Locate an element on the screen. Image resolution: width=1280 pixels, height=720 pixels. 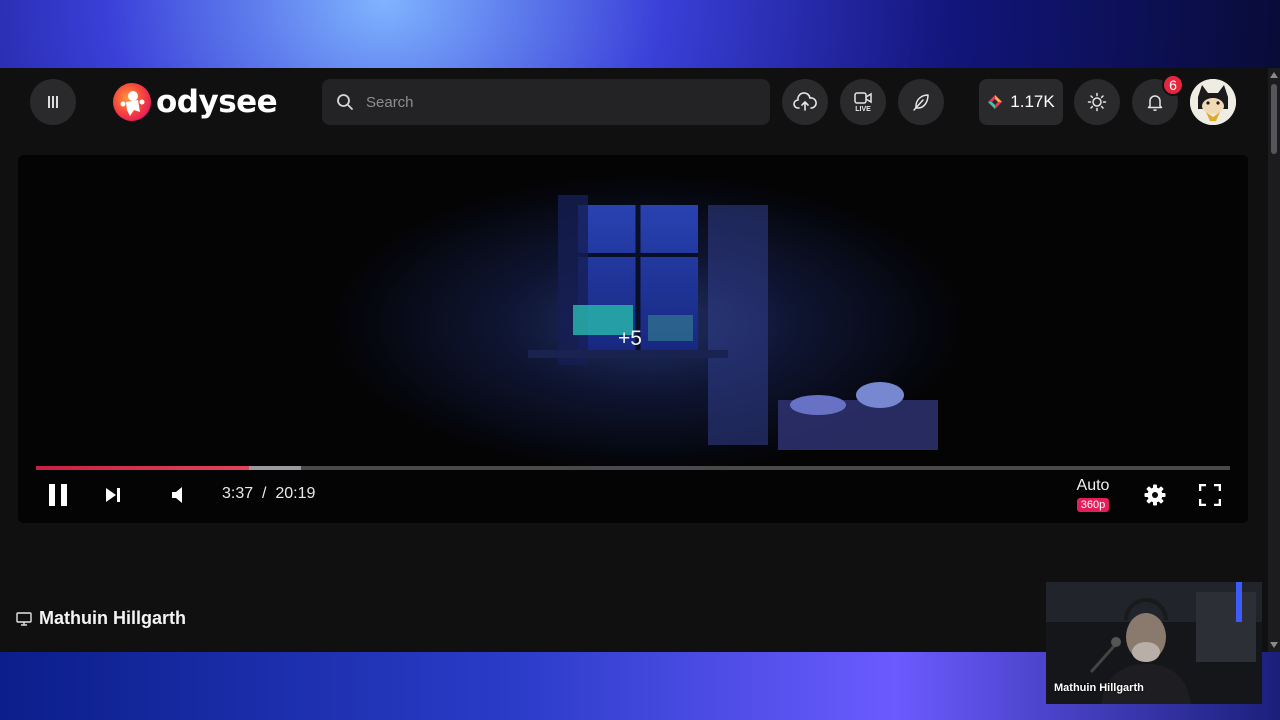
theme-toggle-button is located at coordinates (1097, 102).